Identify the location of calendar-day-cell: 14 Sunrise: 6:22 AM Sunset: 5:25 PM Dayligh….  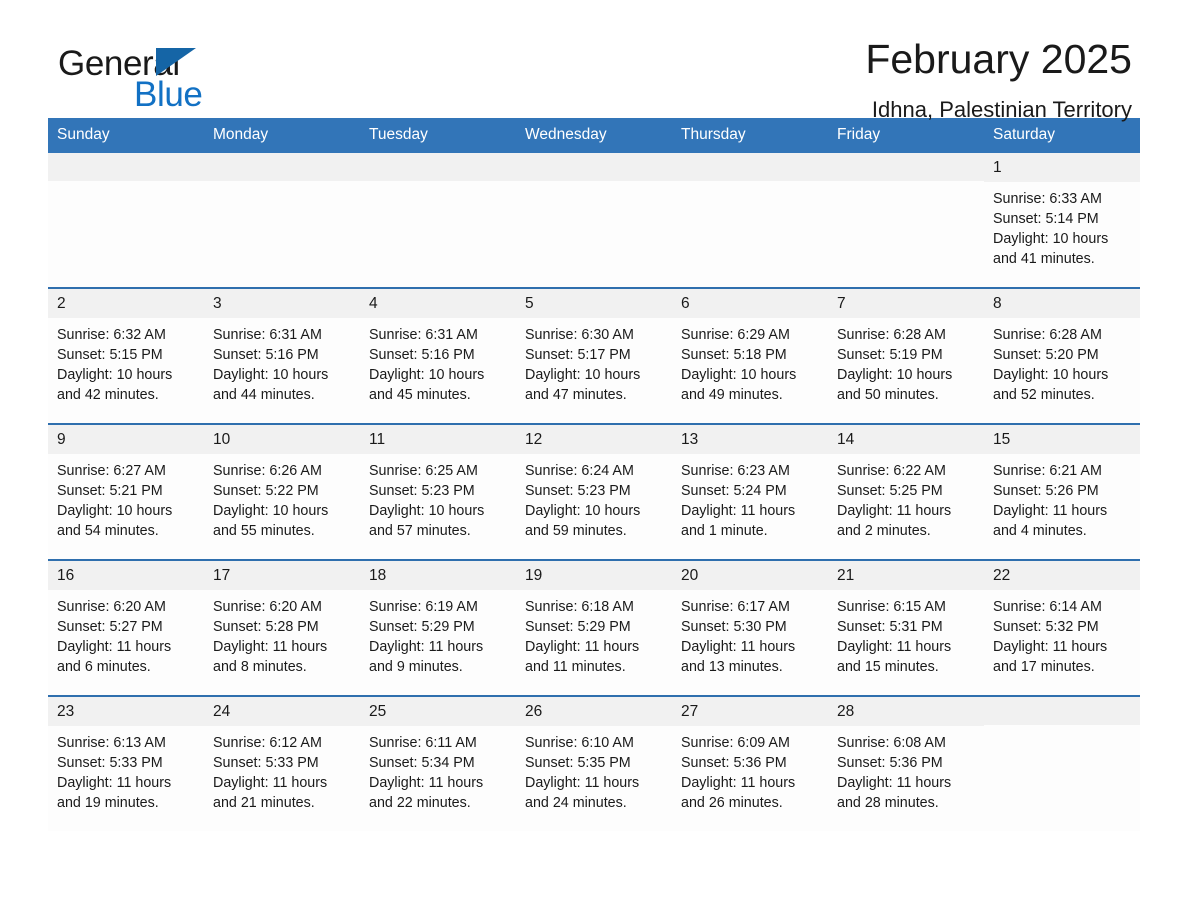
(906, 491).